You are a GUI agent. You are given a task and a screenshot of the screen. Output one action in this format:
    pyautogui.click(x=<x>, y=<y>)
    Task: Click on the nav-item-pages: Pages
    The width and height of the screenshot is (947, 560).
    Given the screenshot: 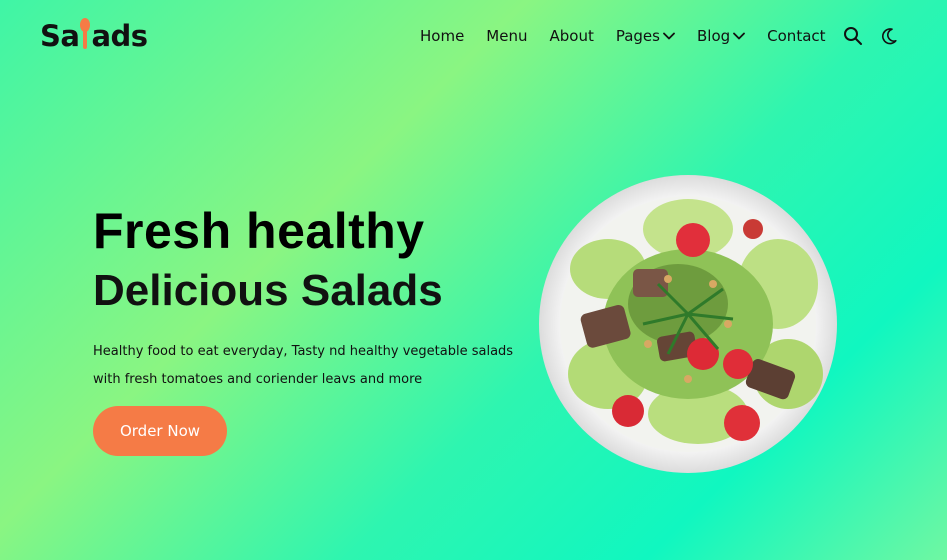 What is the action you would take?
    pyautogui.click(x=645, y=36)
    